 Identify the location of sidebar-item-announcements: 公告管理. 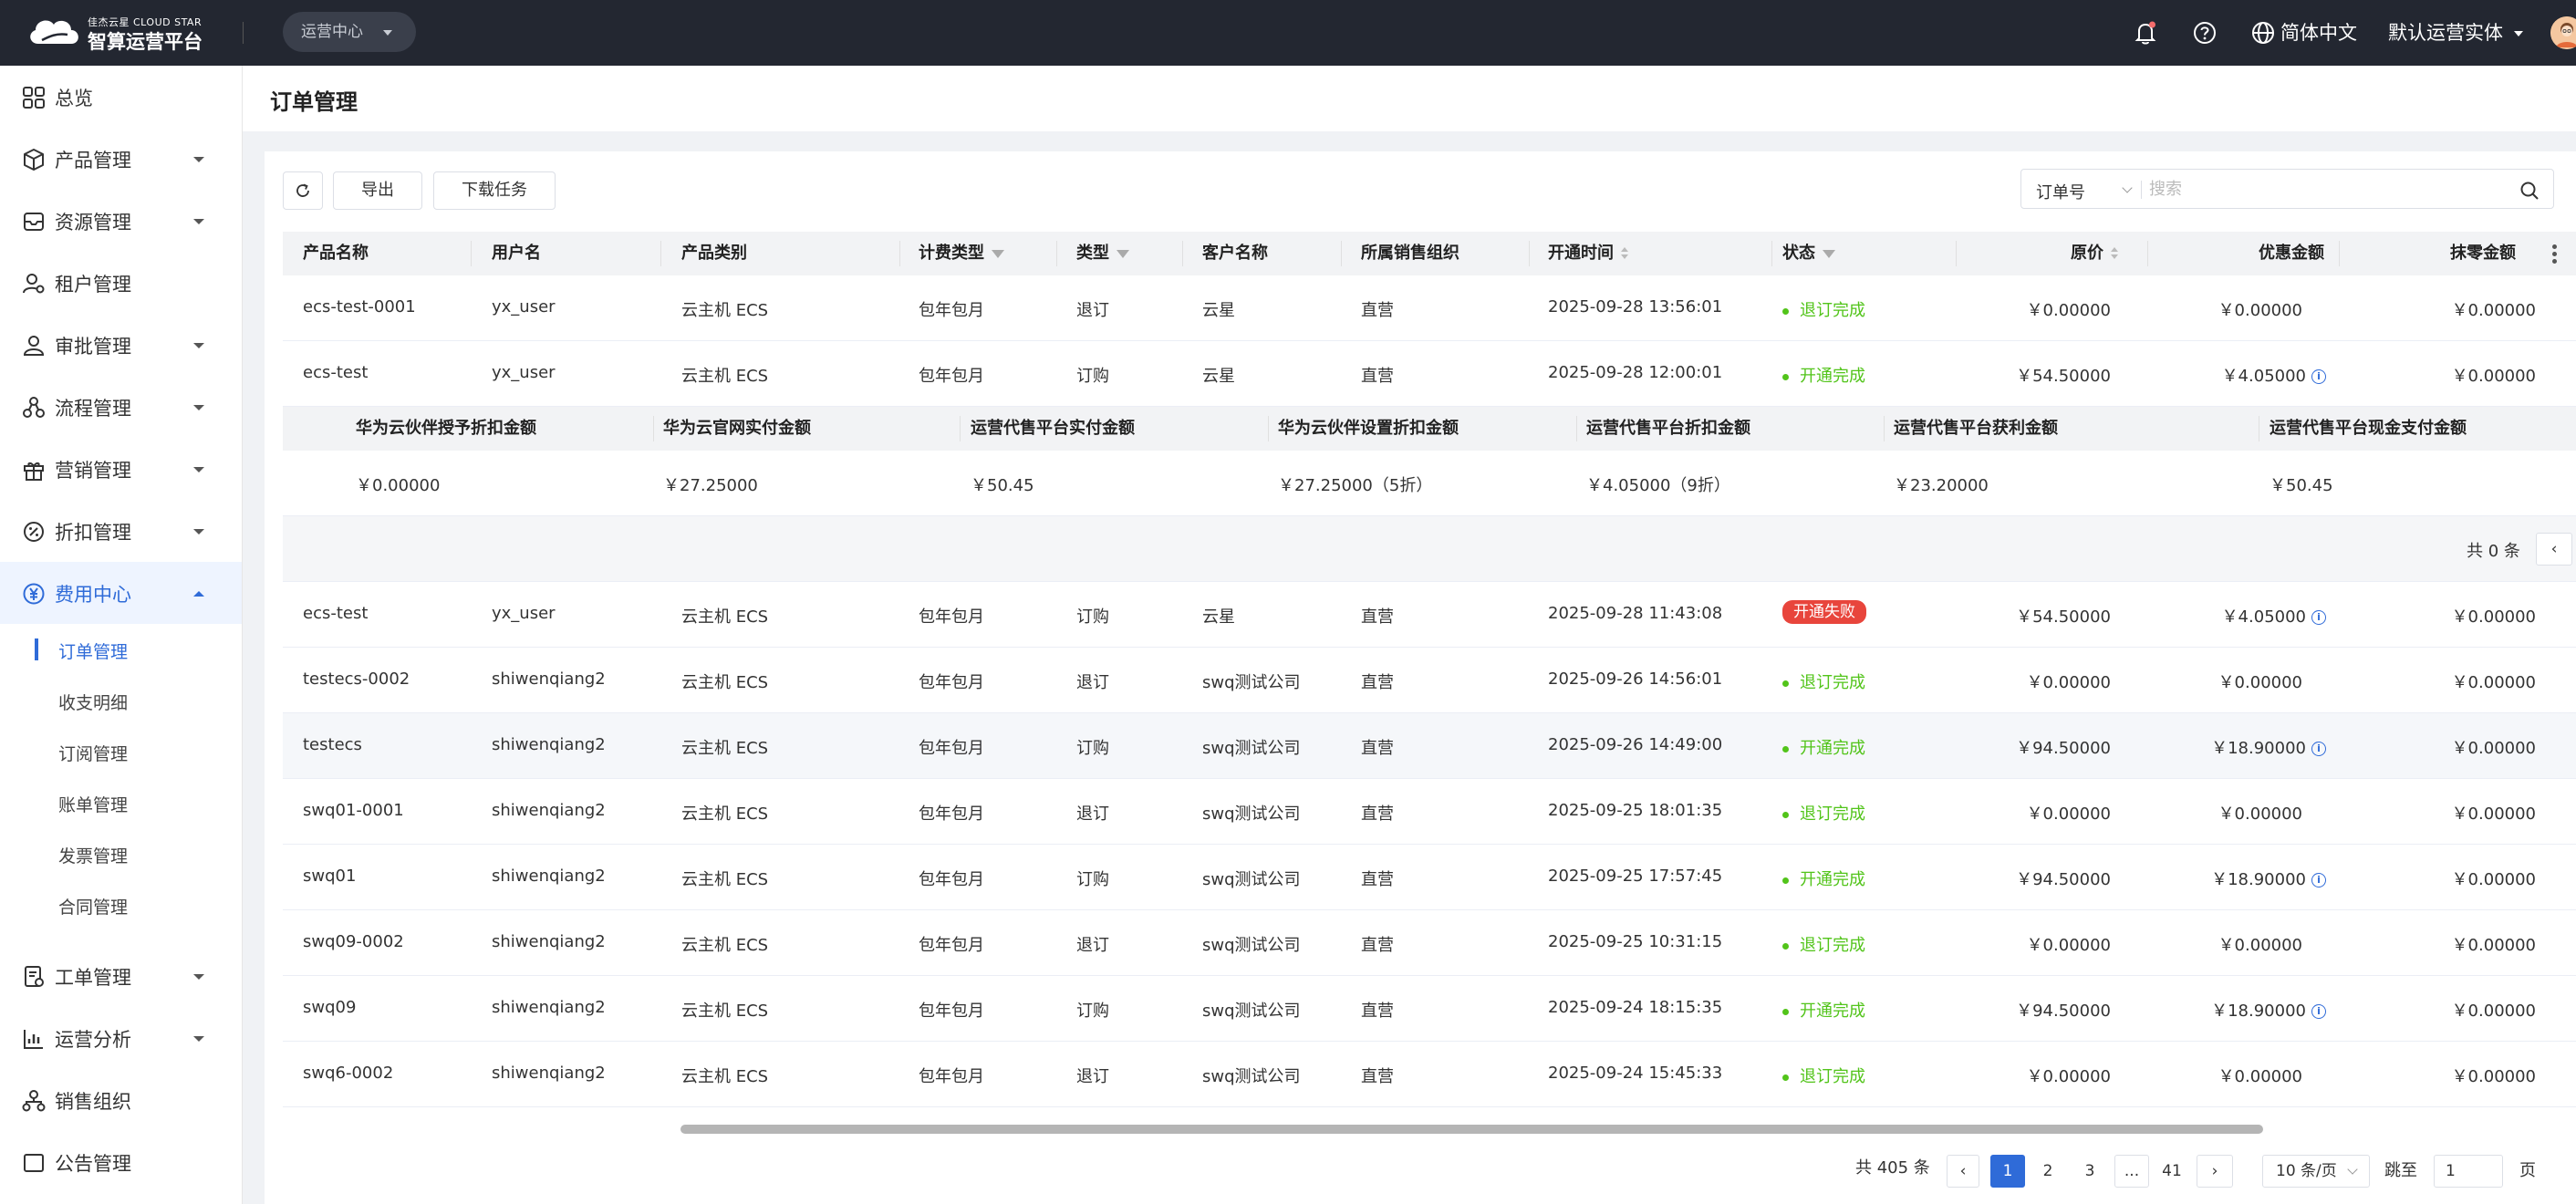
(121, 1162).